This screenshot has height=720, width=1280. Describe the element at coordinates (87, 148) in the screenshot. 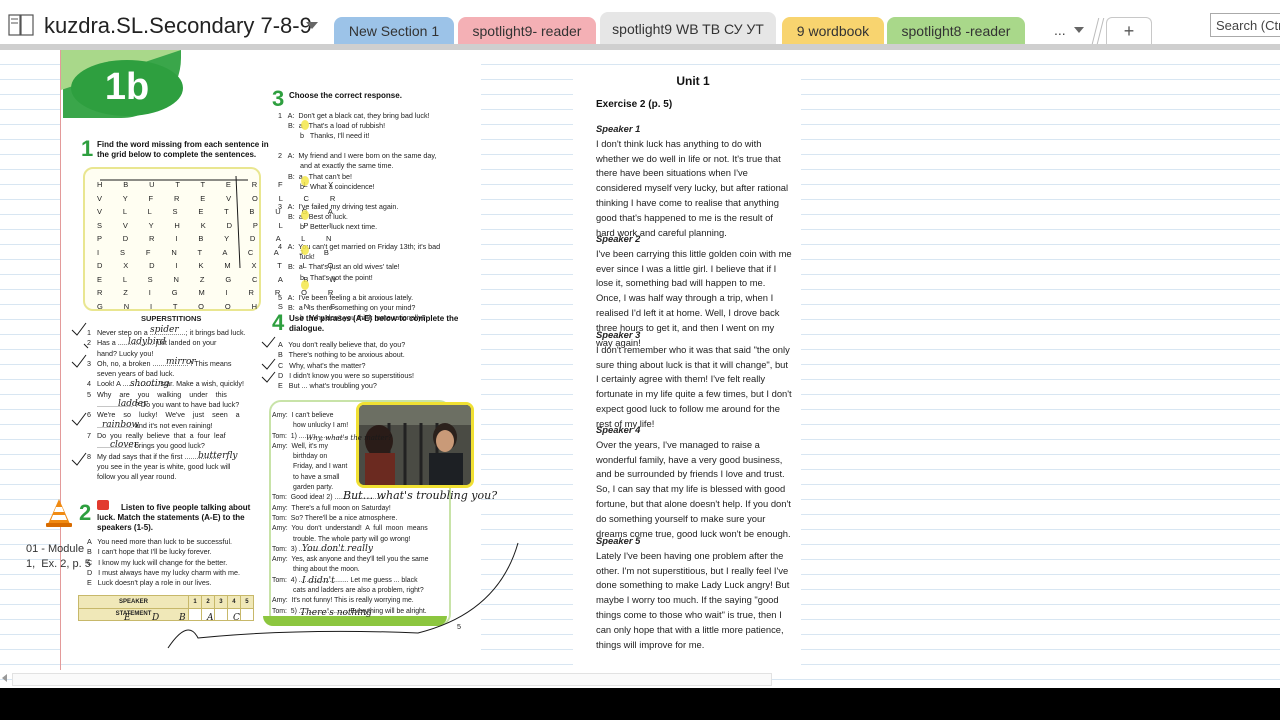

I see `exercise-1-number: 1` at that location.